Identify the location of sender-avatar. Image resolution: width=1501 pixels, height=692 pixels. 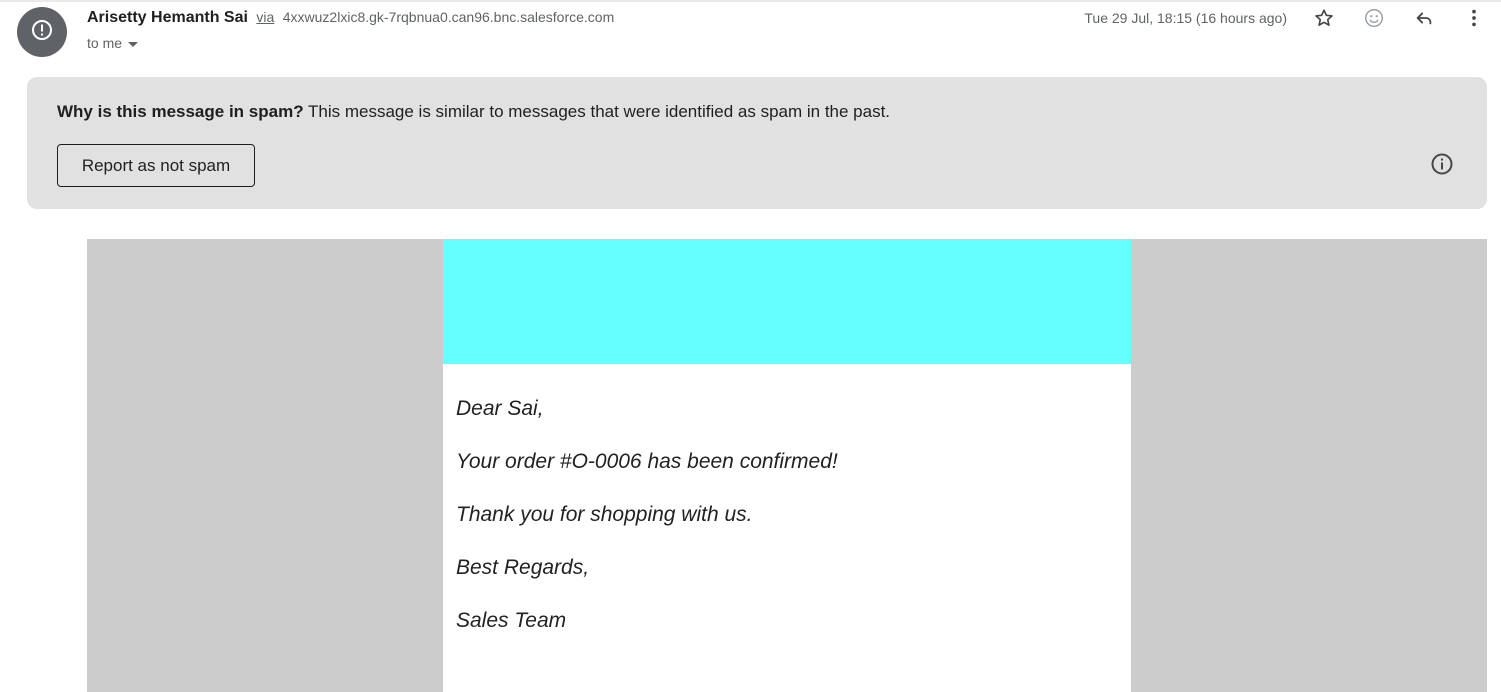
(42, 32).